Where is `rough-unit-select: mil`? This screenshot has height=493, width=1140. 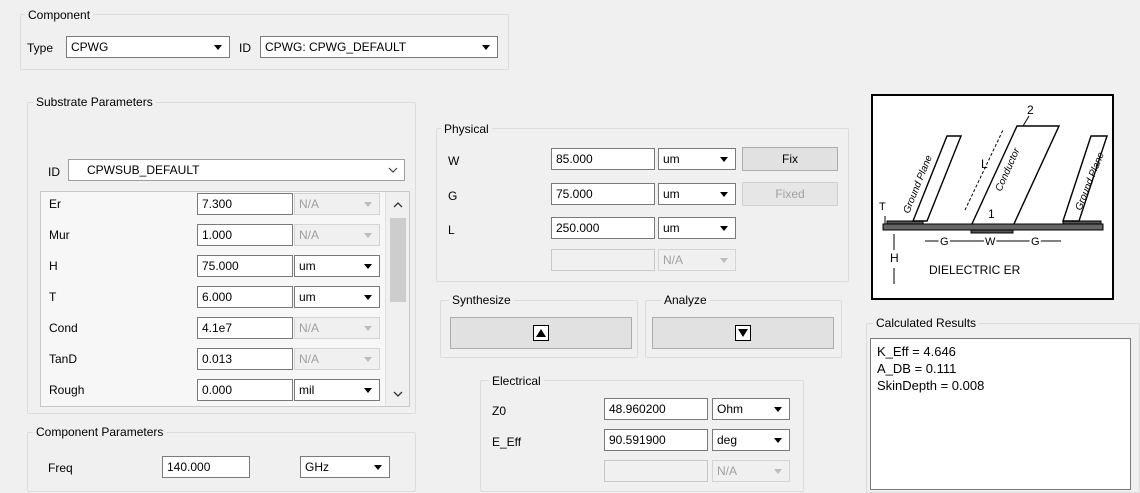
rough-unit-select: mil is located at coordinates (337, 390).